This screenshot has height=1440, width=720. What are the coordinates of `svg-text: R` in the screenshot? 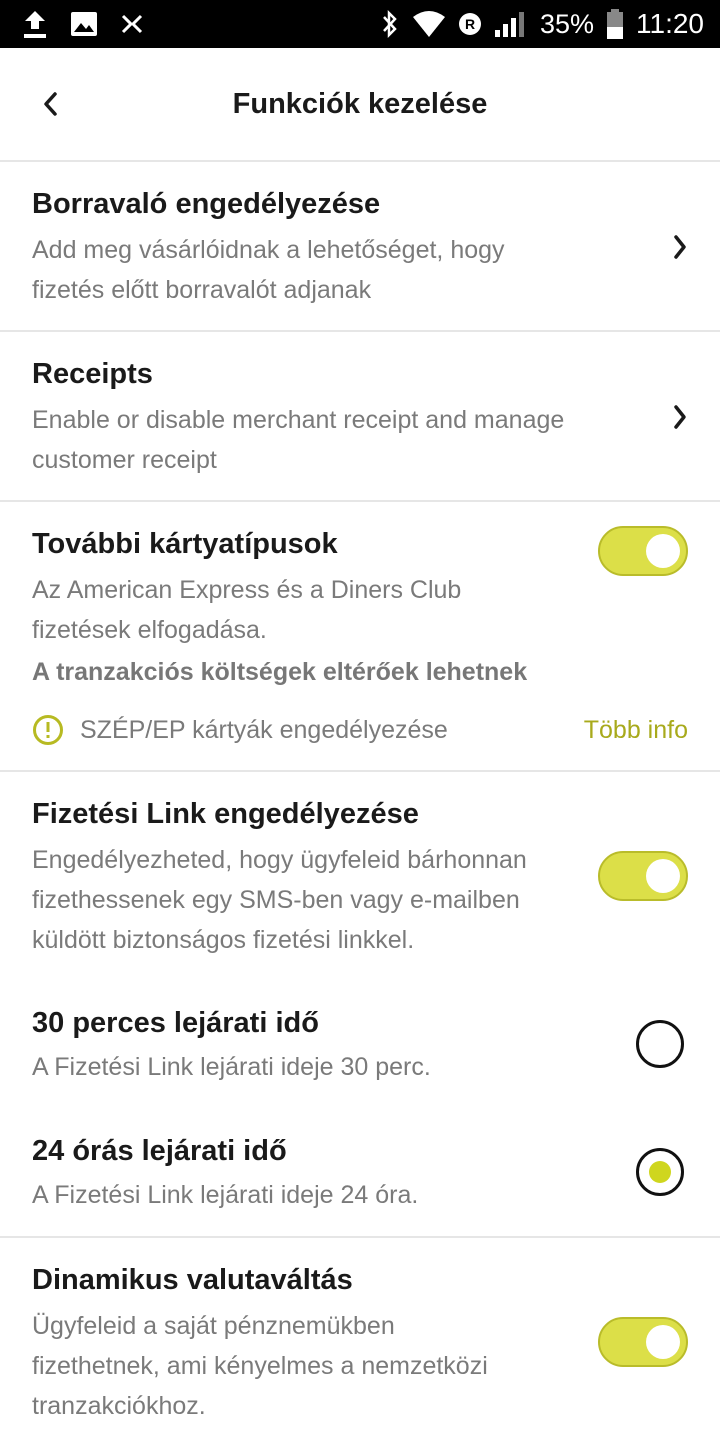 It's located at (470, 24).